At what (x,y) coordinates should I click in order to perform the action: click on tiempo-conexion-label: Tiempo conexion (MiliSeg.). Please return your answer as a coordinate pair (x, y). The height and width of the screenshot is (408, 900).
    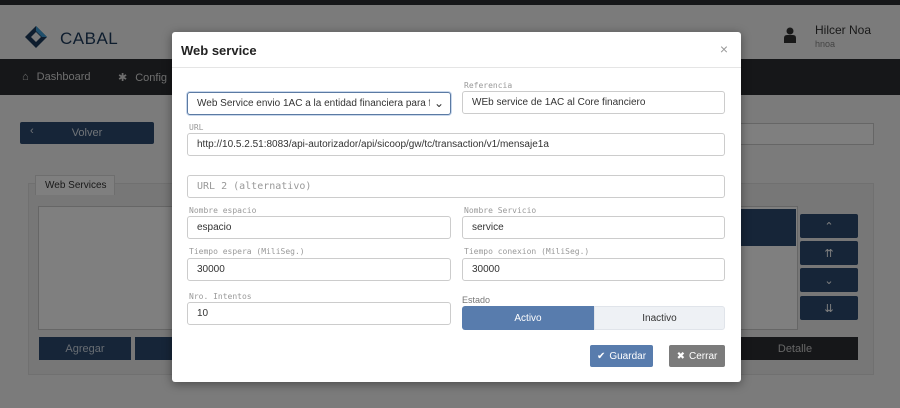
    Looking at the image, I should click on (527, 251).